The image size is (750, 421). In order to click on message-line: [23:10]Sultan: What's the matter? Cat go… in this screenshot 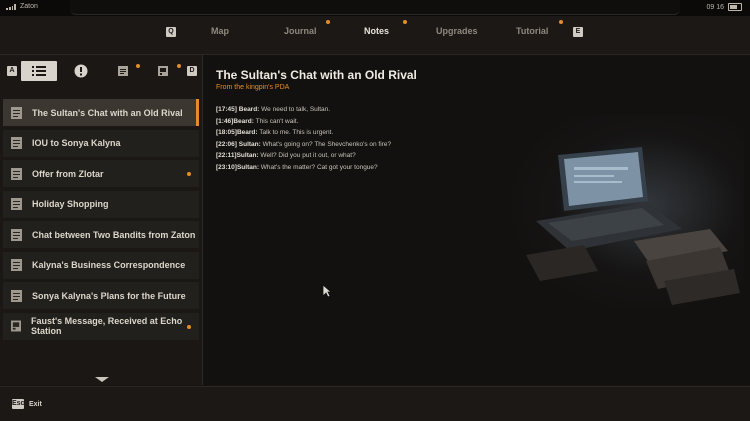, I will do `click(303, 168)`.